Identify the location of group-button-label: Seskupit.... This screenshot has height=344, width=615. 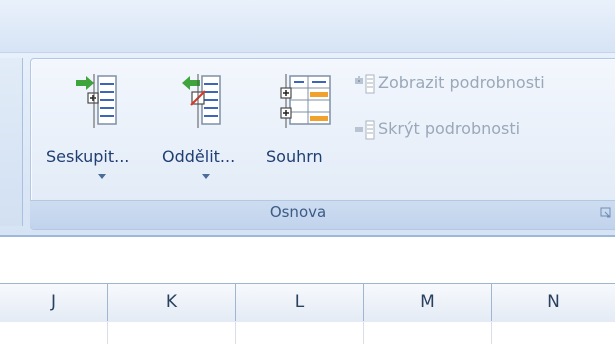
(88, 156).